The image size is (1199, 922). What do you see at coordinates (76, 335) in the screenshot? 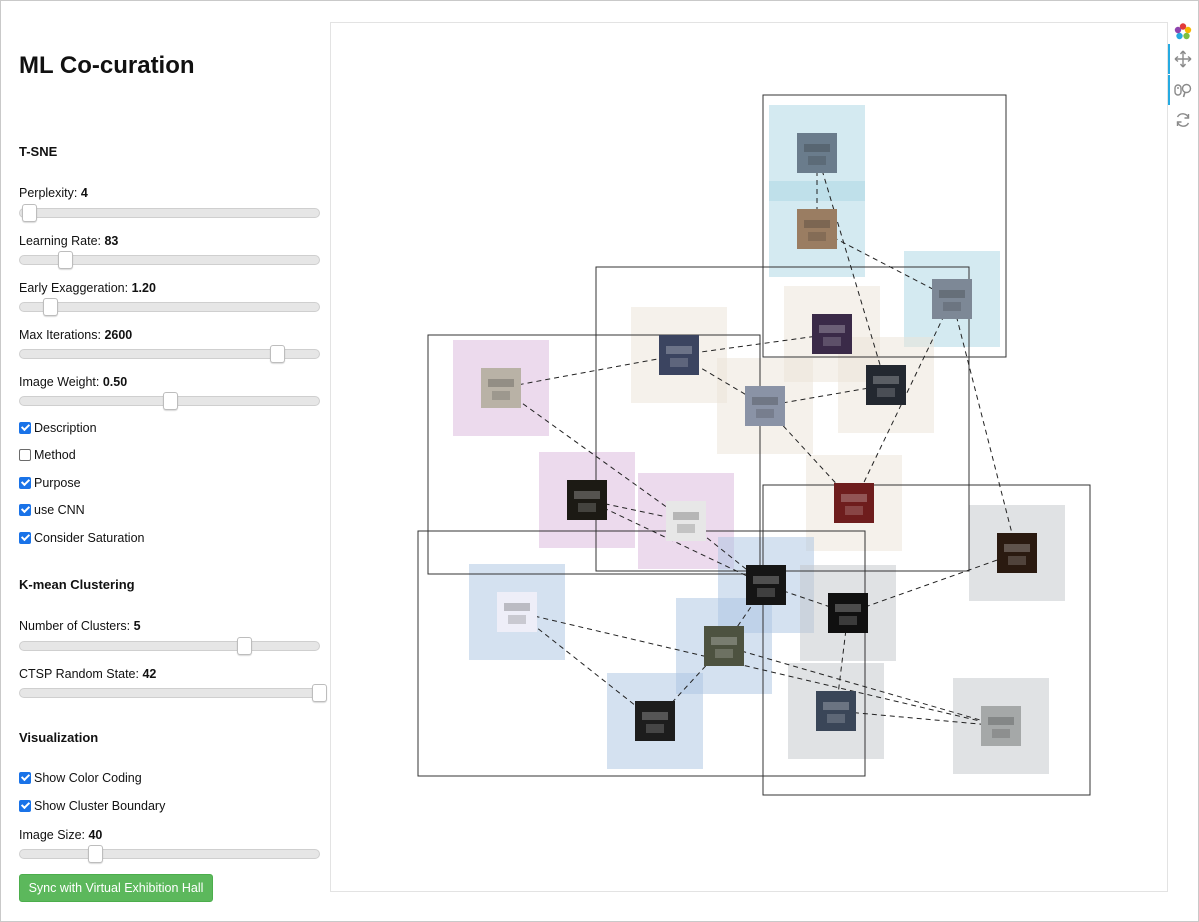
I see `max-iterations-label: Max Iterations: 2600` at bounding box center [76, 335].